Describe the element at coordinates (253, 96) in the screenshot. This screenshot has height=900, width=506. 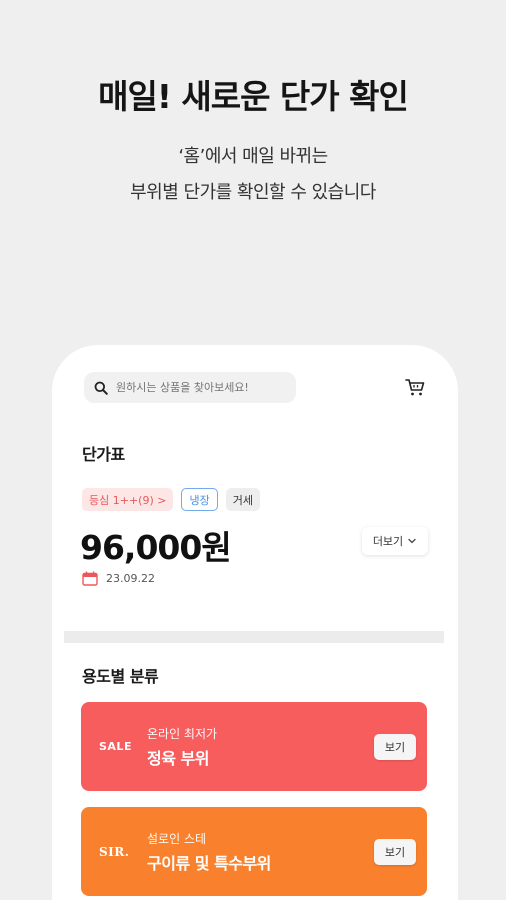
I see `hero-title: 매일! 새로운 단가 확인` at that location.